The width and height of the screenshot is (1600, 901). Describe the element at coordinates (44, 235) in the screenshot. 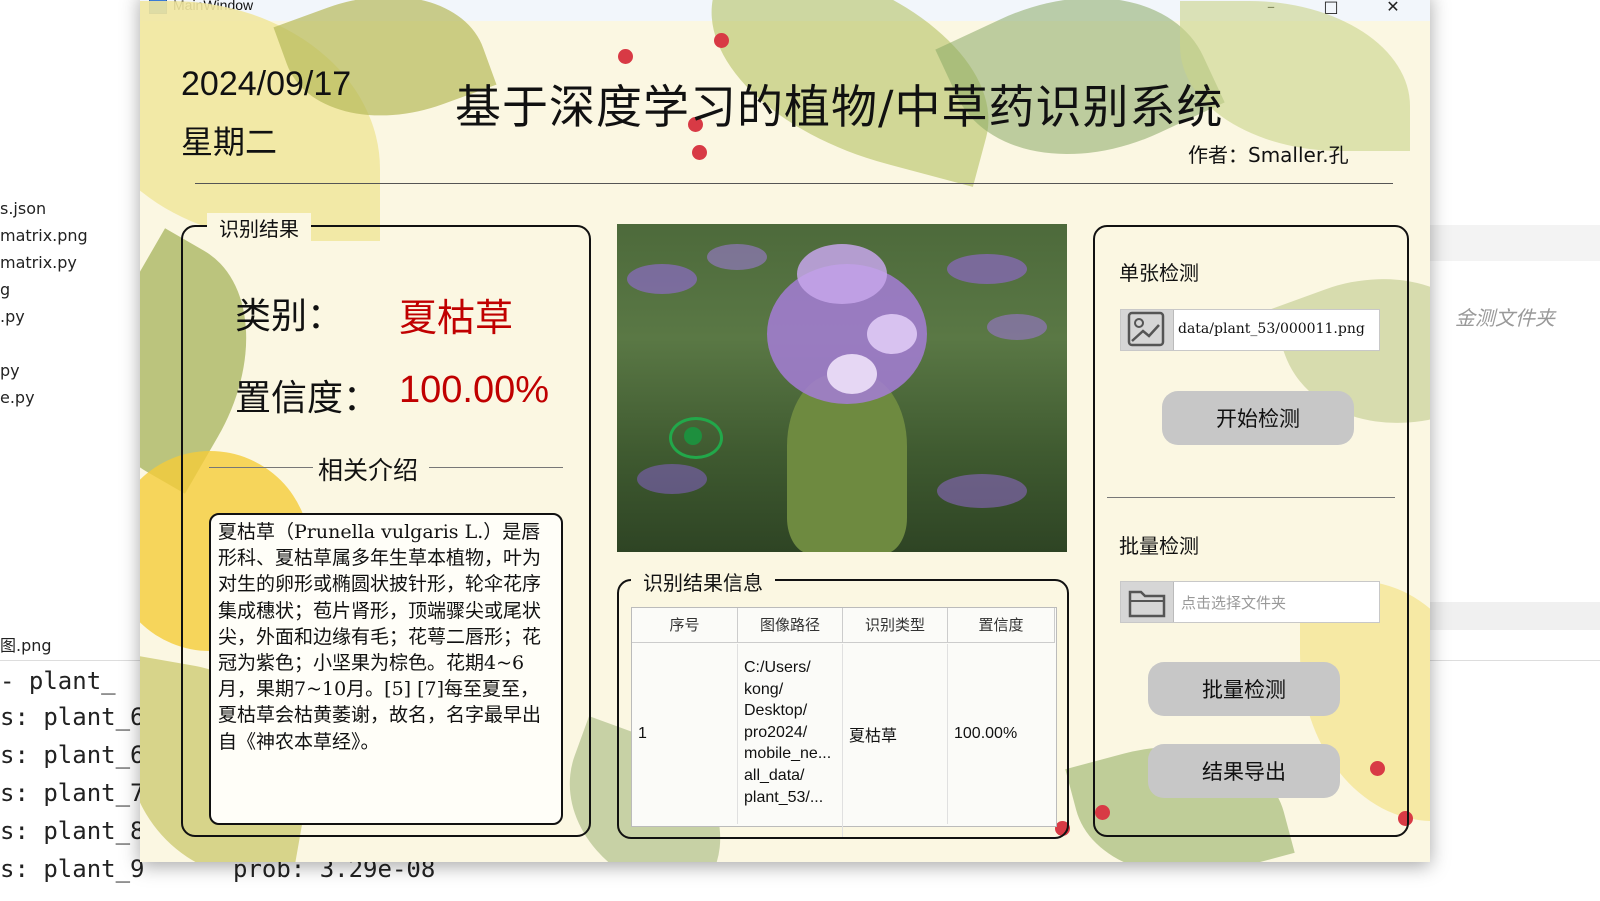

I see `ide-file-item: matrix.png` at that location.